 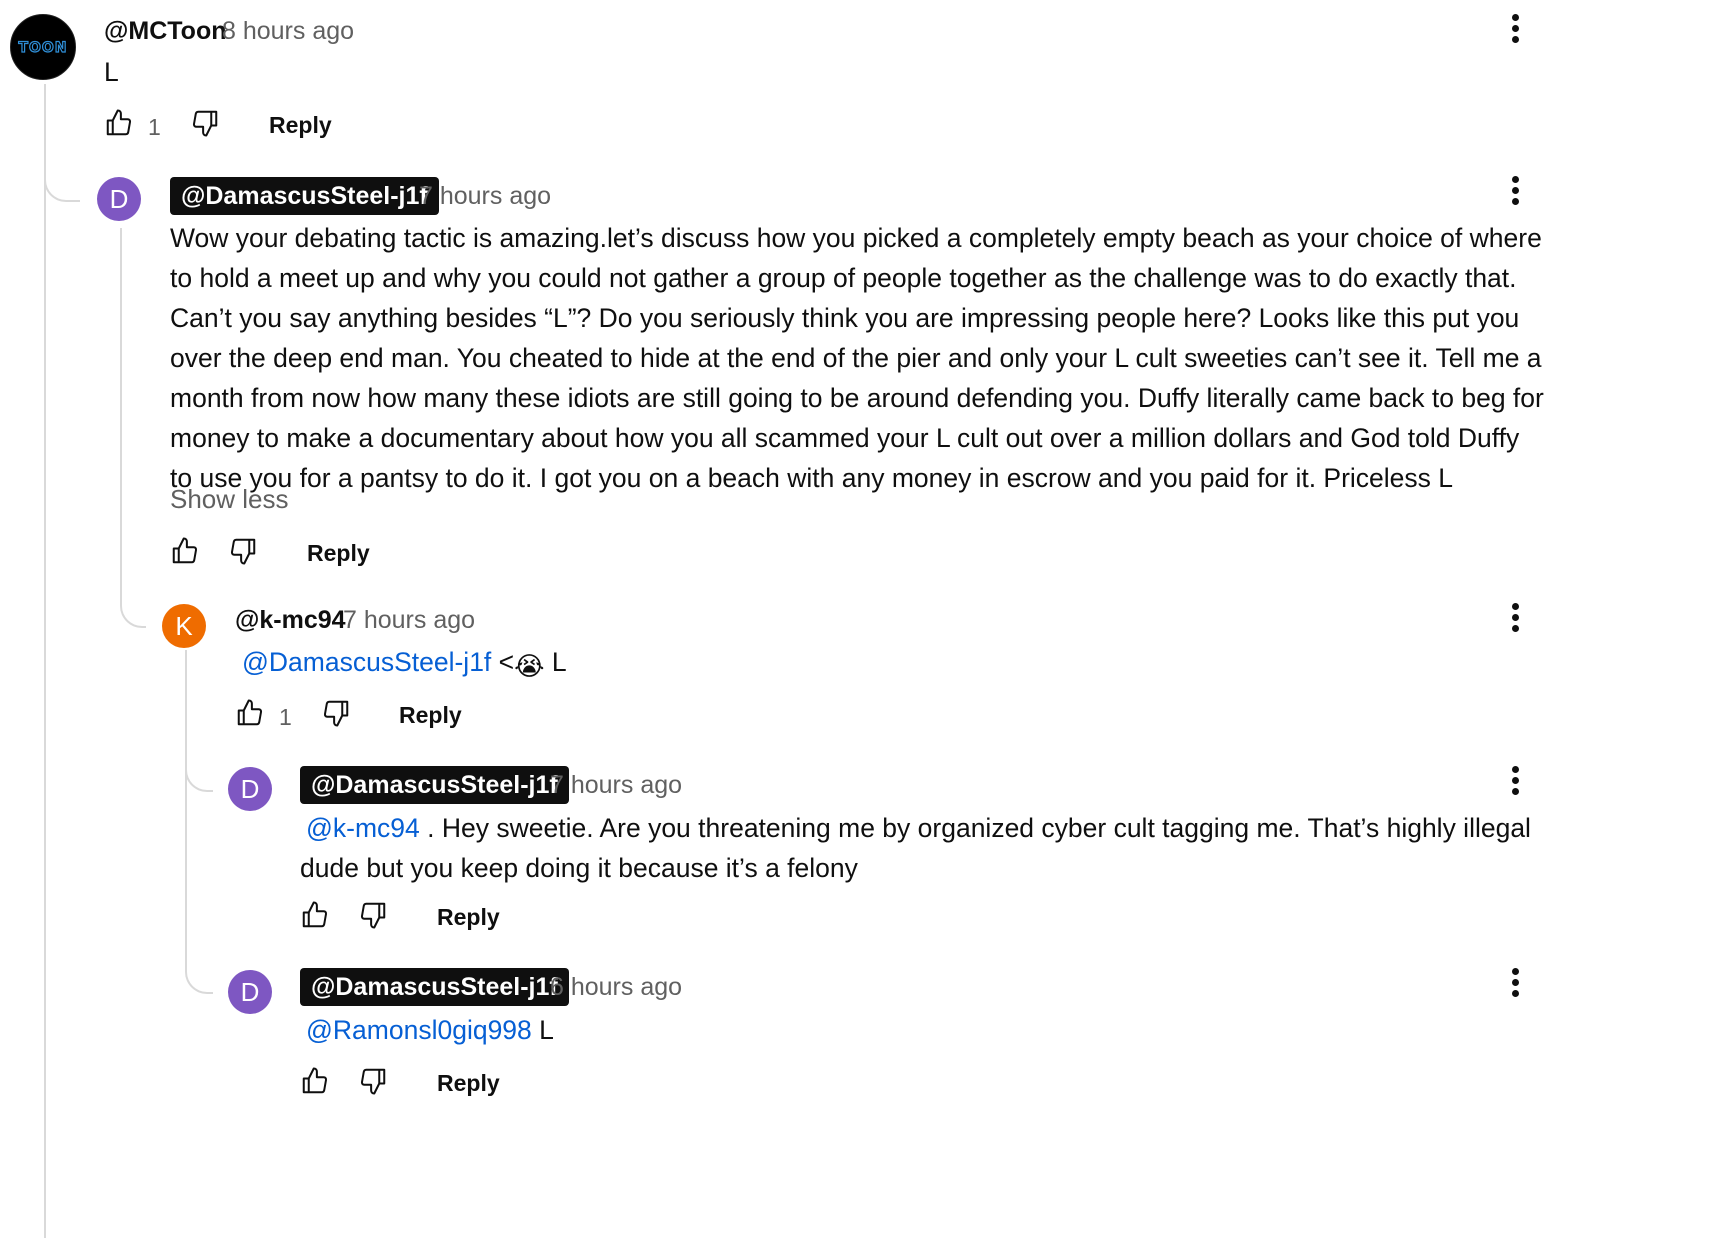 I want to click on comment-text: @Ramonsl0giq998 L, so click(x=427, y=1030).